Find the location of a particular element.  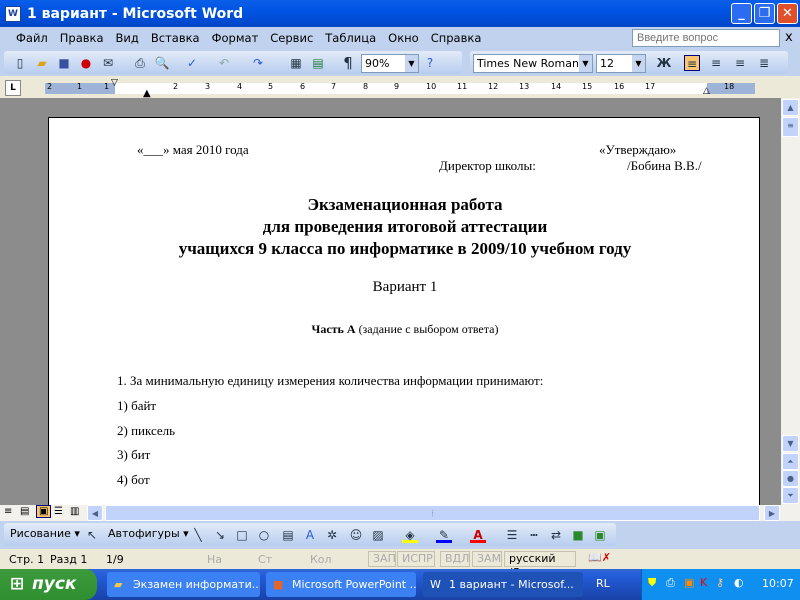

undo-icon: ↶ is located at coordinates (224, 63).